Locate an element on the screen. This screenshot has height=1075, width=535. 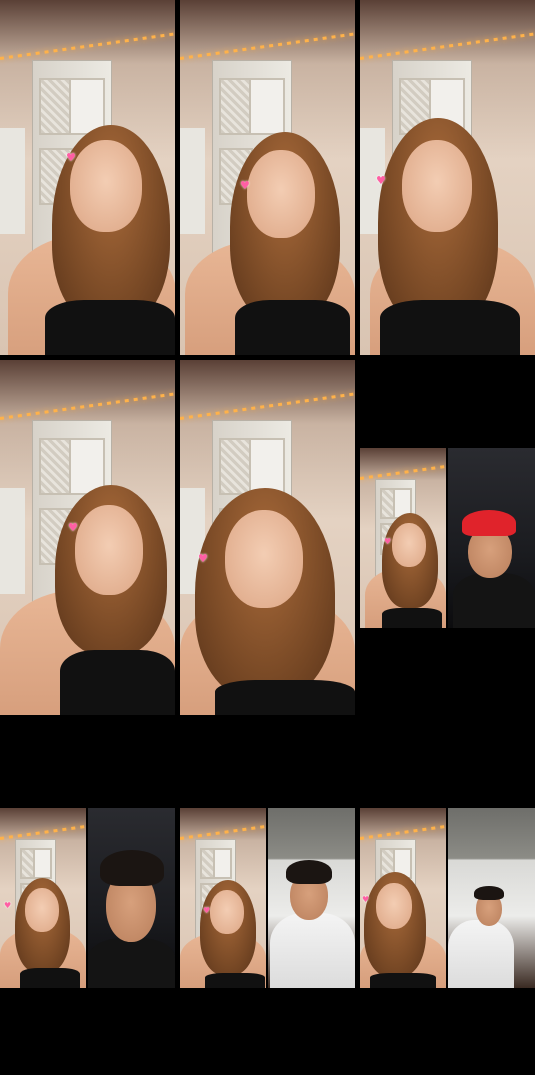
guest-cap is located at coordinates (489, 523).